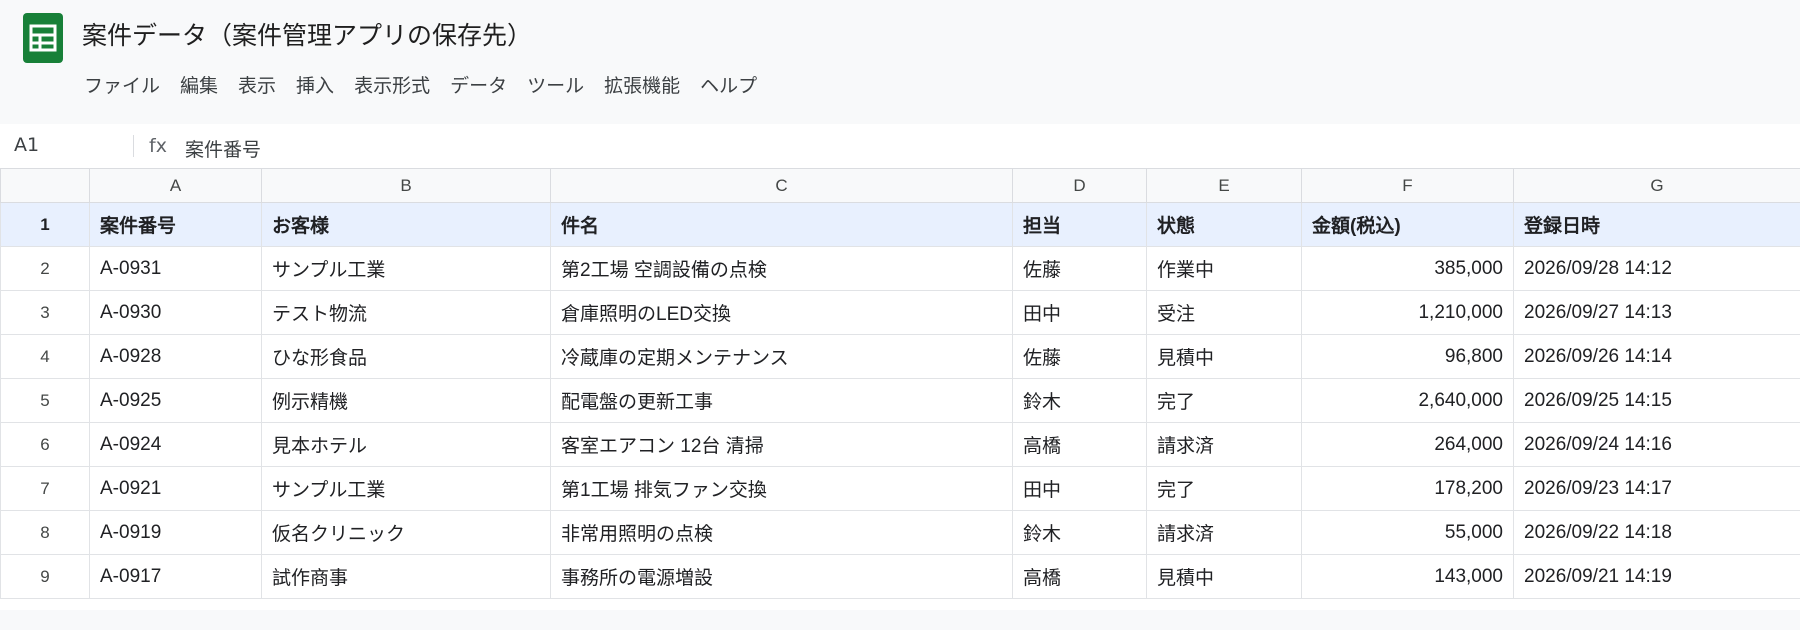  I want to click on cell-registered-at: 2026/09/22 14:18, so click(1656, 532).